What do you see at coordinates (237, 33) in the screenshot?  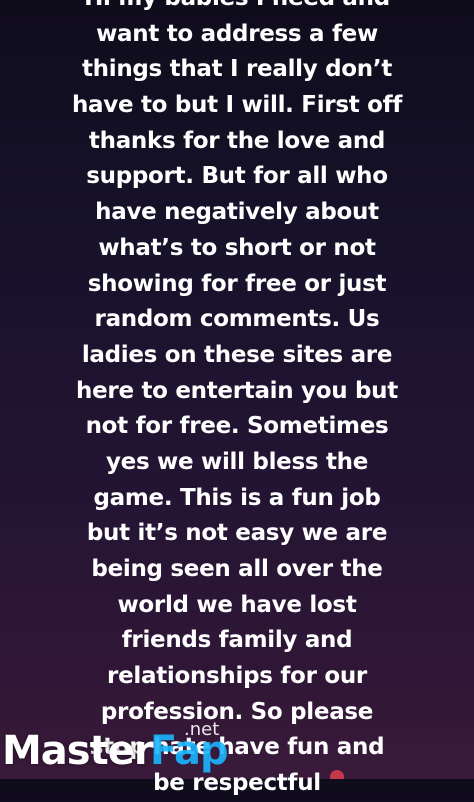 I see `story-line: want to address a few` at bounding box center [237, 33].